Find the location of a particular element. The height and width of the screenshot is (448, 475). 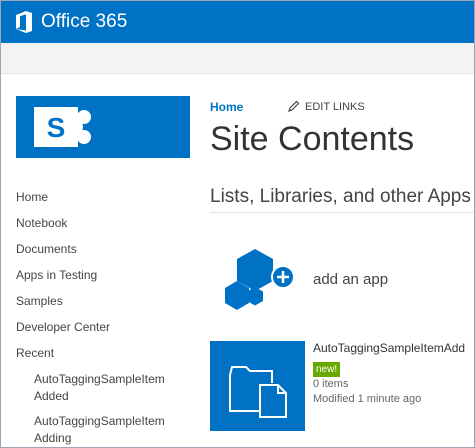

sharepoint-logo-icon: S is located at coordinates (62, 127).